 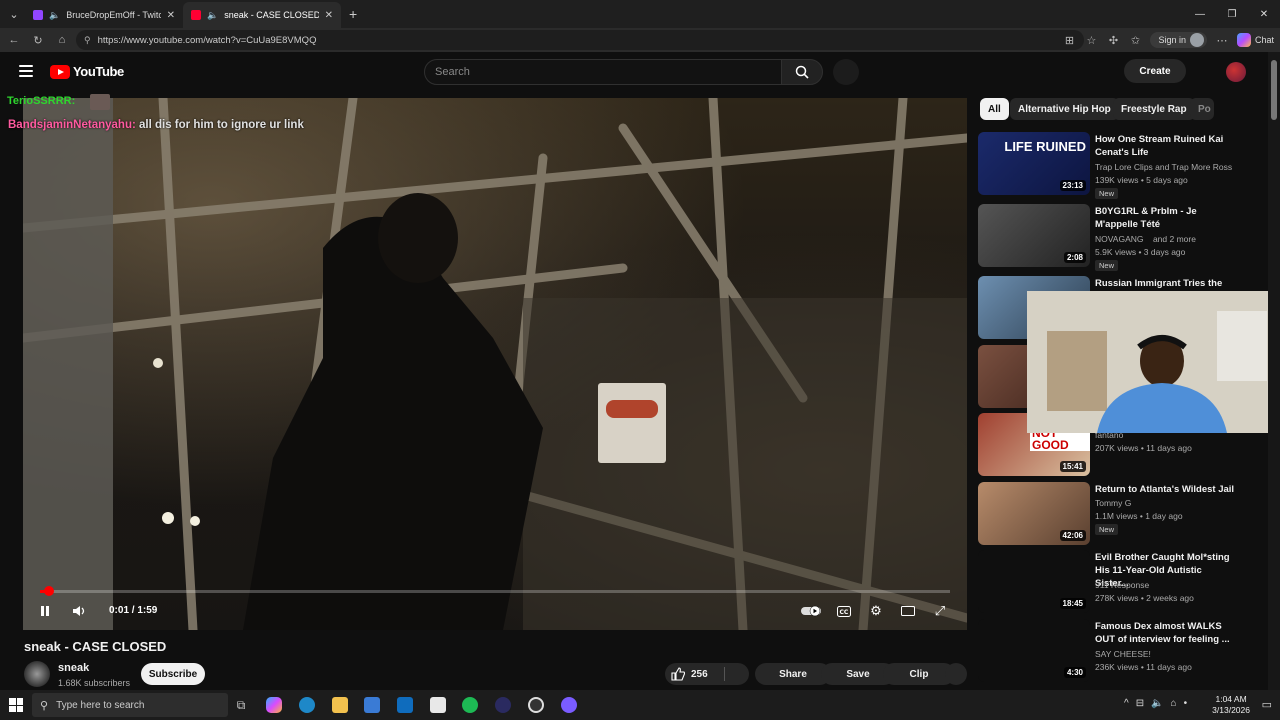 What do you see at coordinates (1034, 650) in the screenshot?
I see `video-thumbnail: 4:30` at bounding box center [1034, 650].